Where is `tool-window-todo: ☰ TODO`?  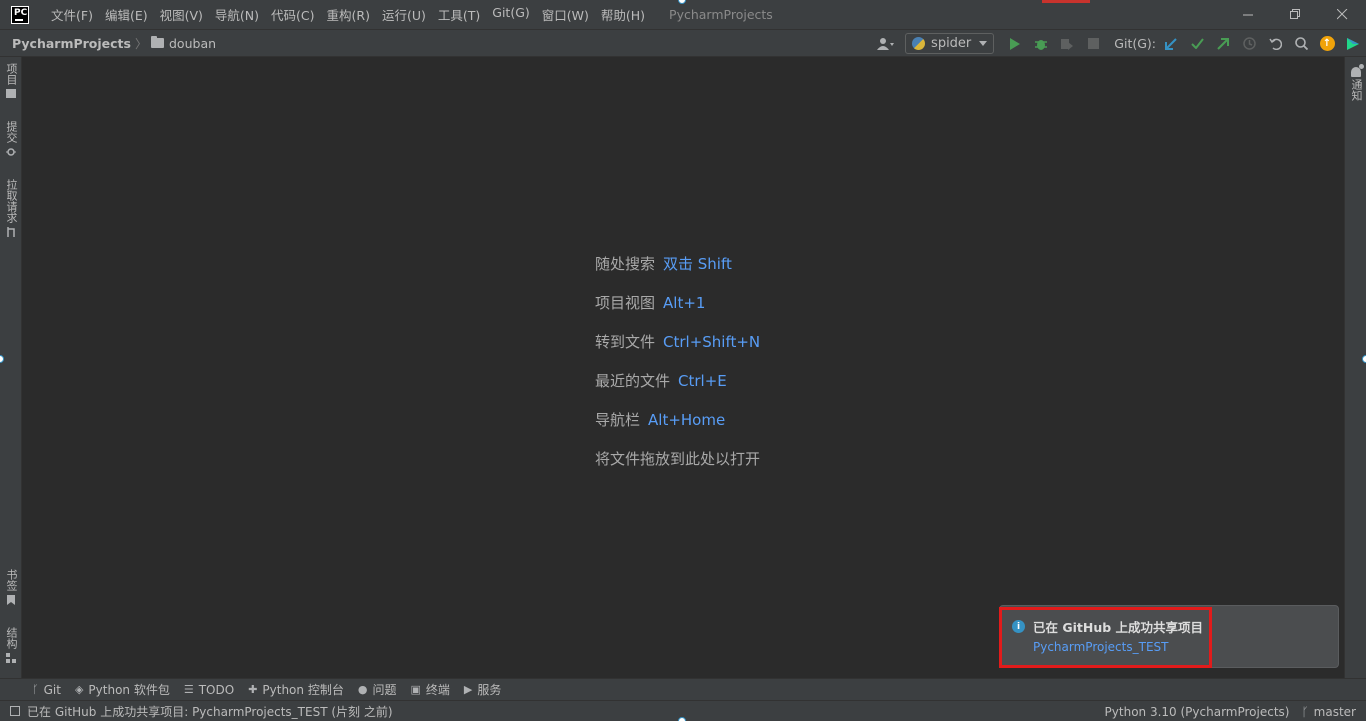 tool-window-todo: ☰ TODO is located at coordinates (209, 690).